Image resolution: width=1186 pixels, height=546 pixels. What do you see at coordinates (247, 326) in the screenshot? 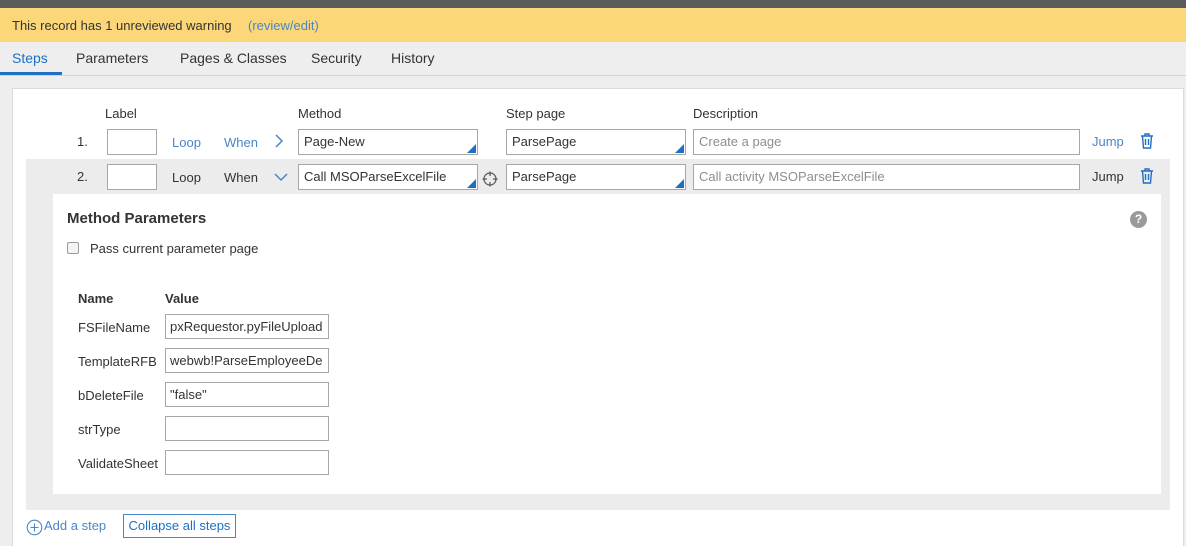
I see `param-value-input: pxRequestor.pyFileUpload` at bounding box center [247, 326].